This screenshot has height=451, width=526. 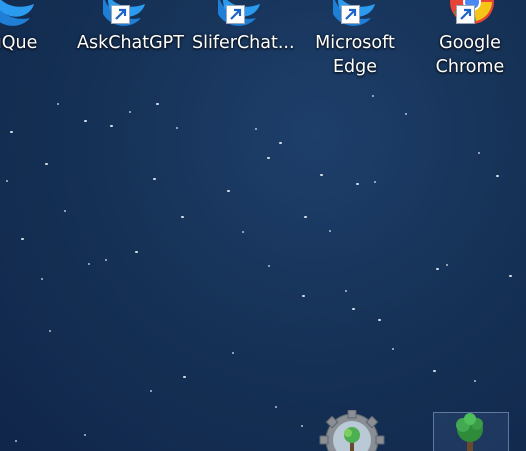 I want to click on terraria-server-gear-icon, so click(x=352, y=430).